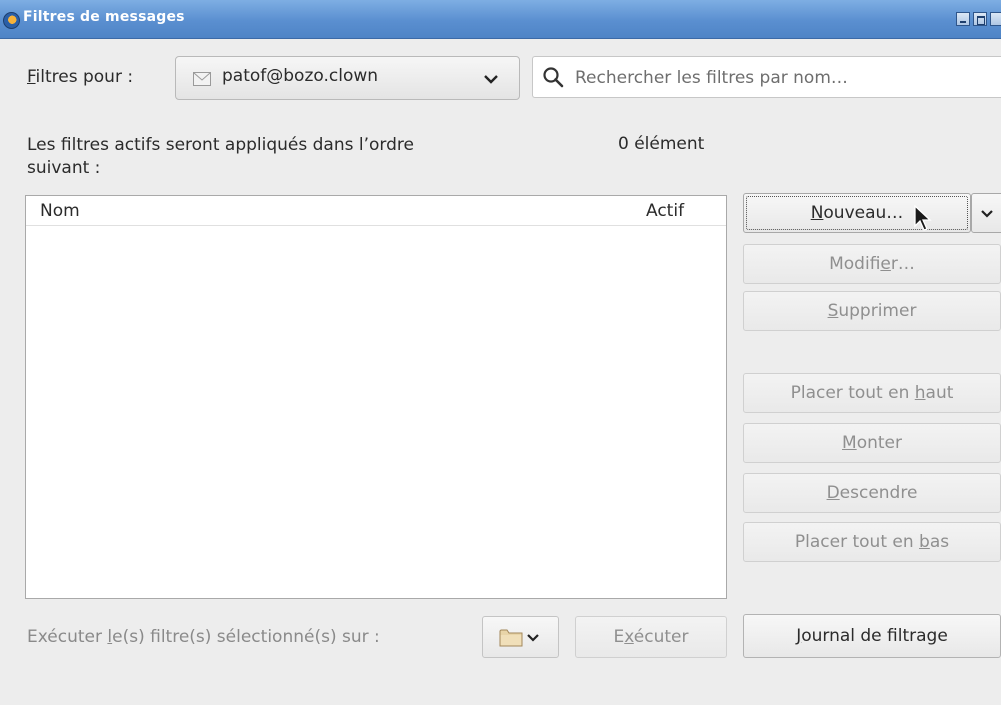 The width and height of the screenshot is (1001, 705). Describe the element at coordinates (500, 19) in the screenshot. I see `title-bar: Filtres de messages` at that location.